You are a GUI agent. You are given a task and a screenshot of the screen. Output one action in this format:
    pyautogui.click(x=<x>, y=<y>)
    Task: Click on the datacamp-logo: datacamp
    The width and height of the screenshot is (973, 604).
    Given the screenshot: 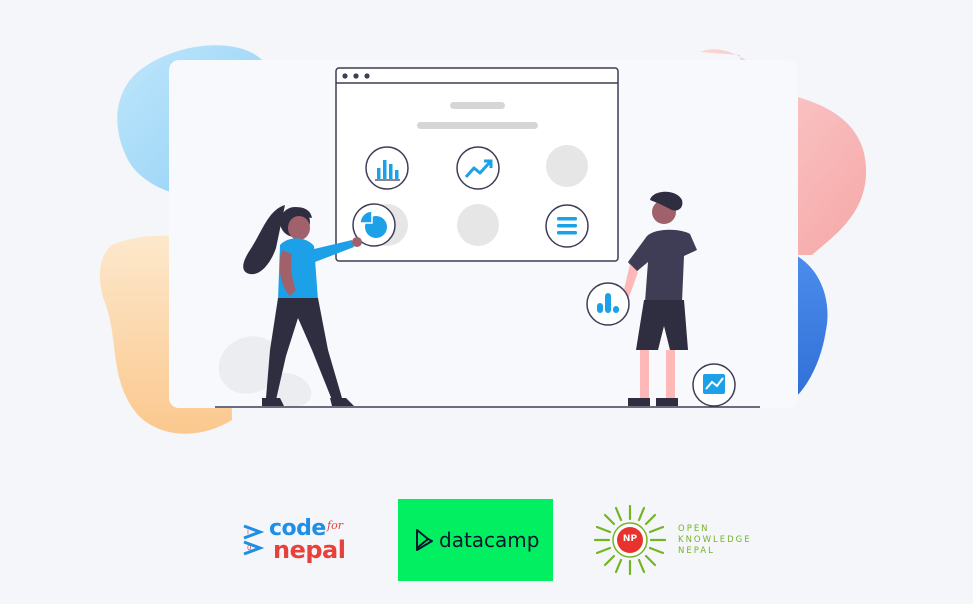 What is the action you would take?
    pyautogui.click(x=475, y=540)
    